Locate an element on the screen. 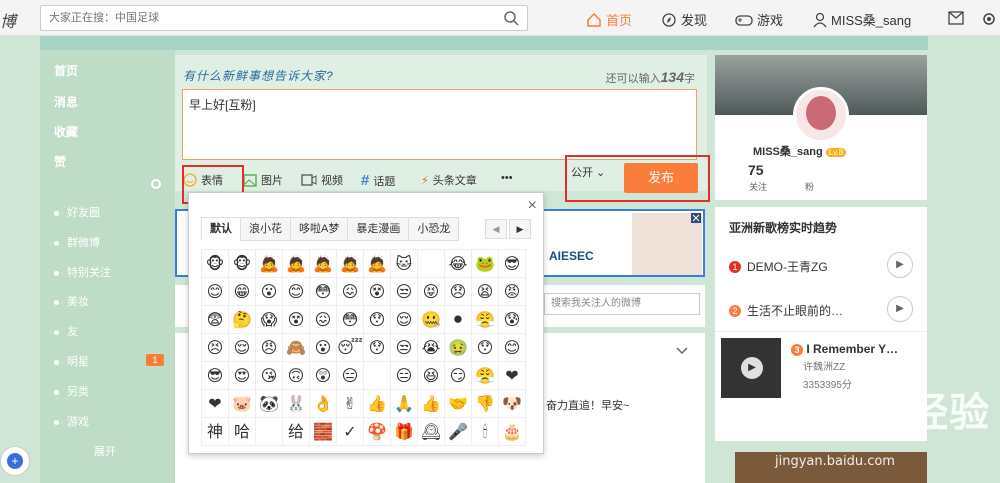 This screenshot has height=483, width=1000. emoji-tab-doraemon: 哆啦A梦 is located at coordinates (320, 229).